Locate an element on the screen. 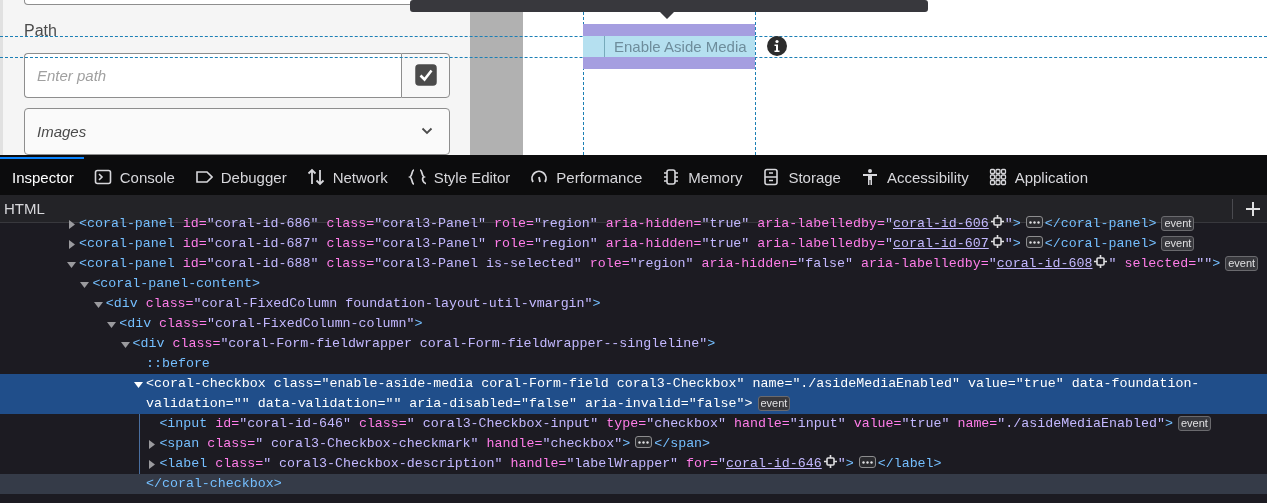 This screenshot has height=503, width=1267. chevron-down-icon is located at coordinates (427, 131).